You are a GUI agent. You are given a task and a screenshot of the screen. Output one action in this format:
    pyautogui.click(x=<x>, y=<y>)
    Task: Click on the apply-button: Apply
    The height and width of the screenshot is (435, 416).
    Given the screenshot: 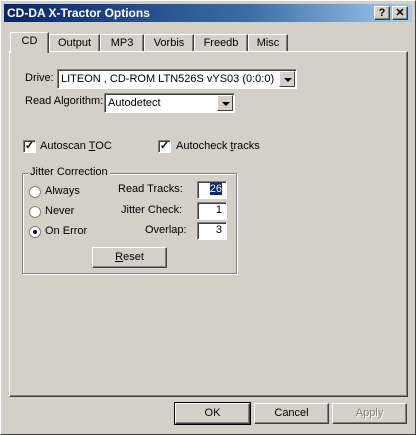 What is the action you would take?
    pyautogui.click(x=369, y=413)
    